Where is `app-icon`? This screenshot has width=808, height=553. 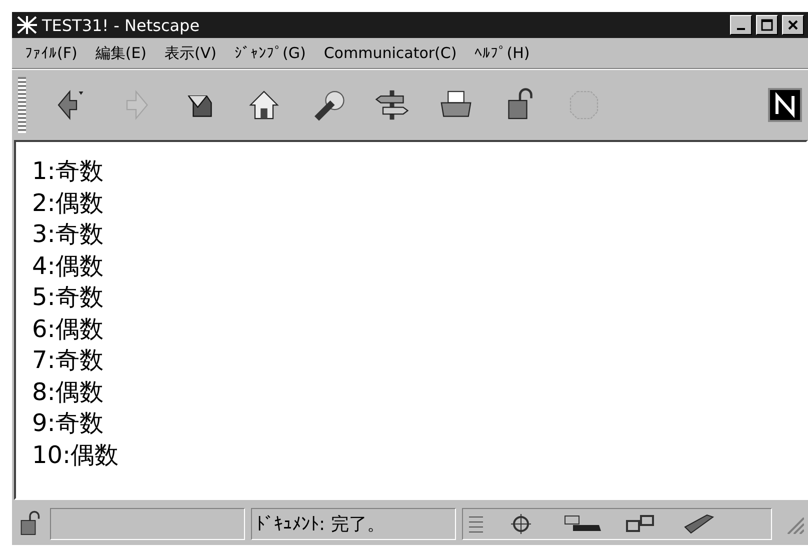 app-icon is located at coordinates (27, 25).